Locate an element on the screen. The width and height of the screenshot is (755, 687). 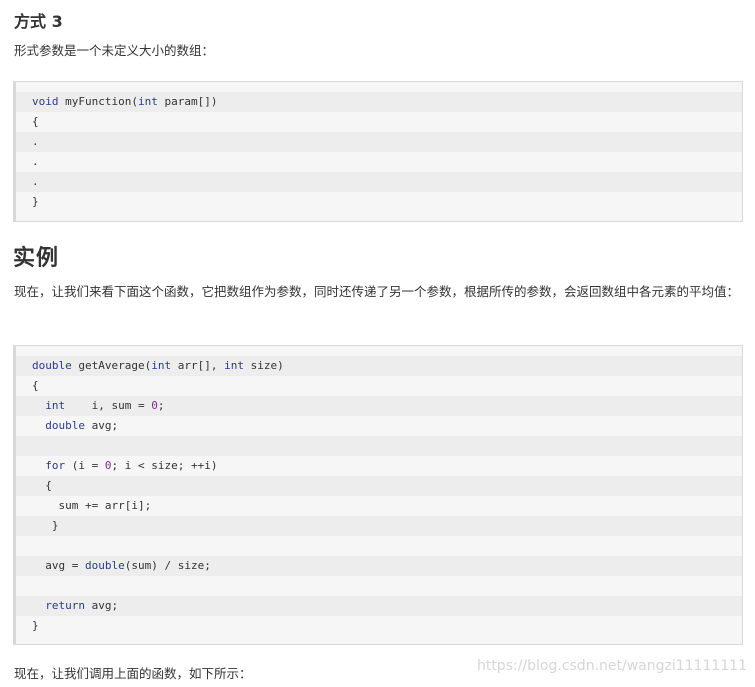
intro-text: 形式参数是一个未定义大小的数组： is located at coordinates (114, 50).